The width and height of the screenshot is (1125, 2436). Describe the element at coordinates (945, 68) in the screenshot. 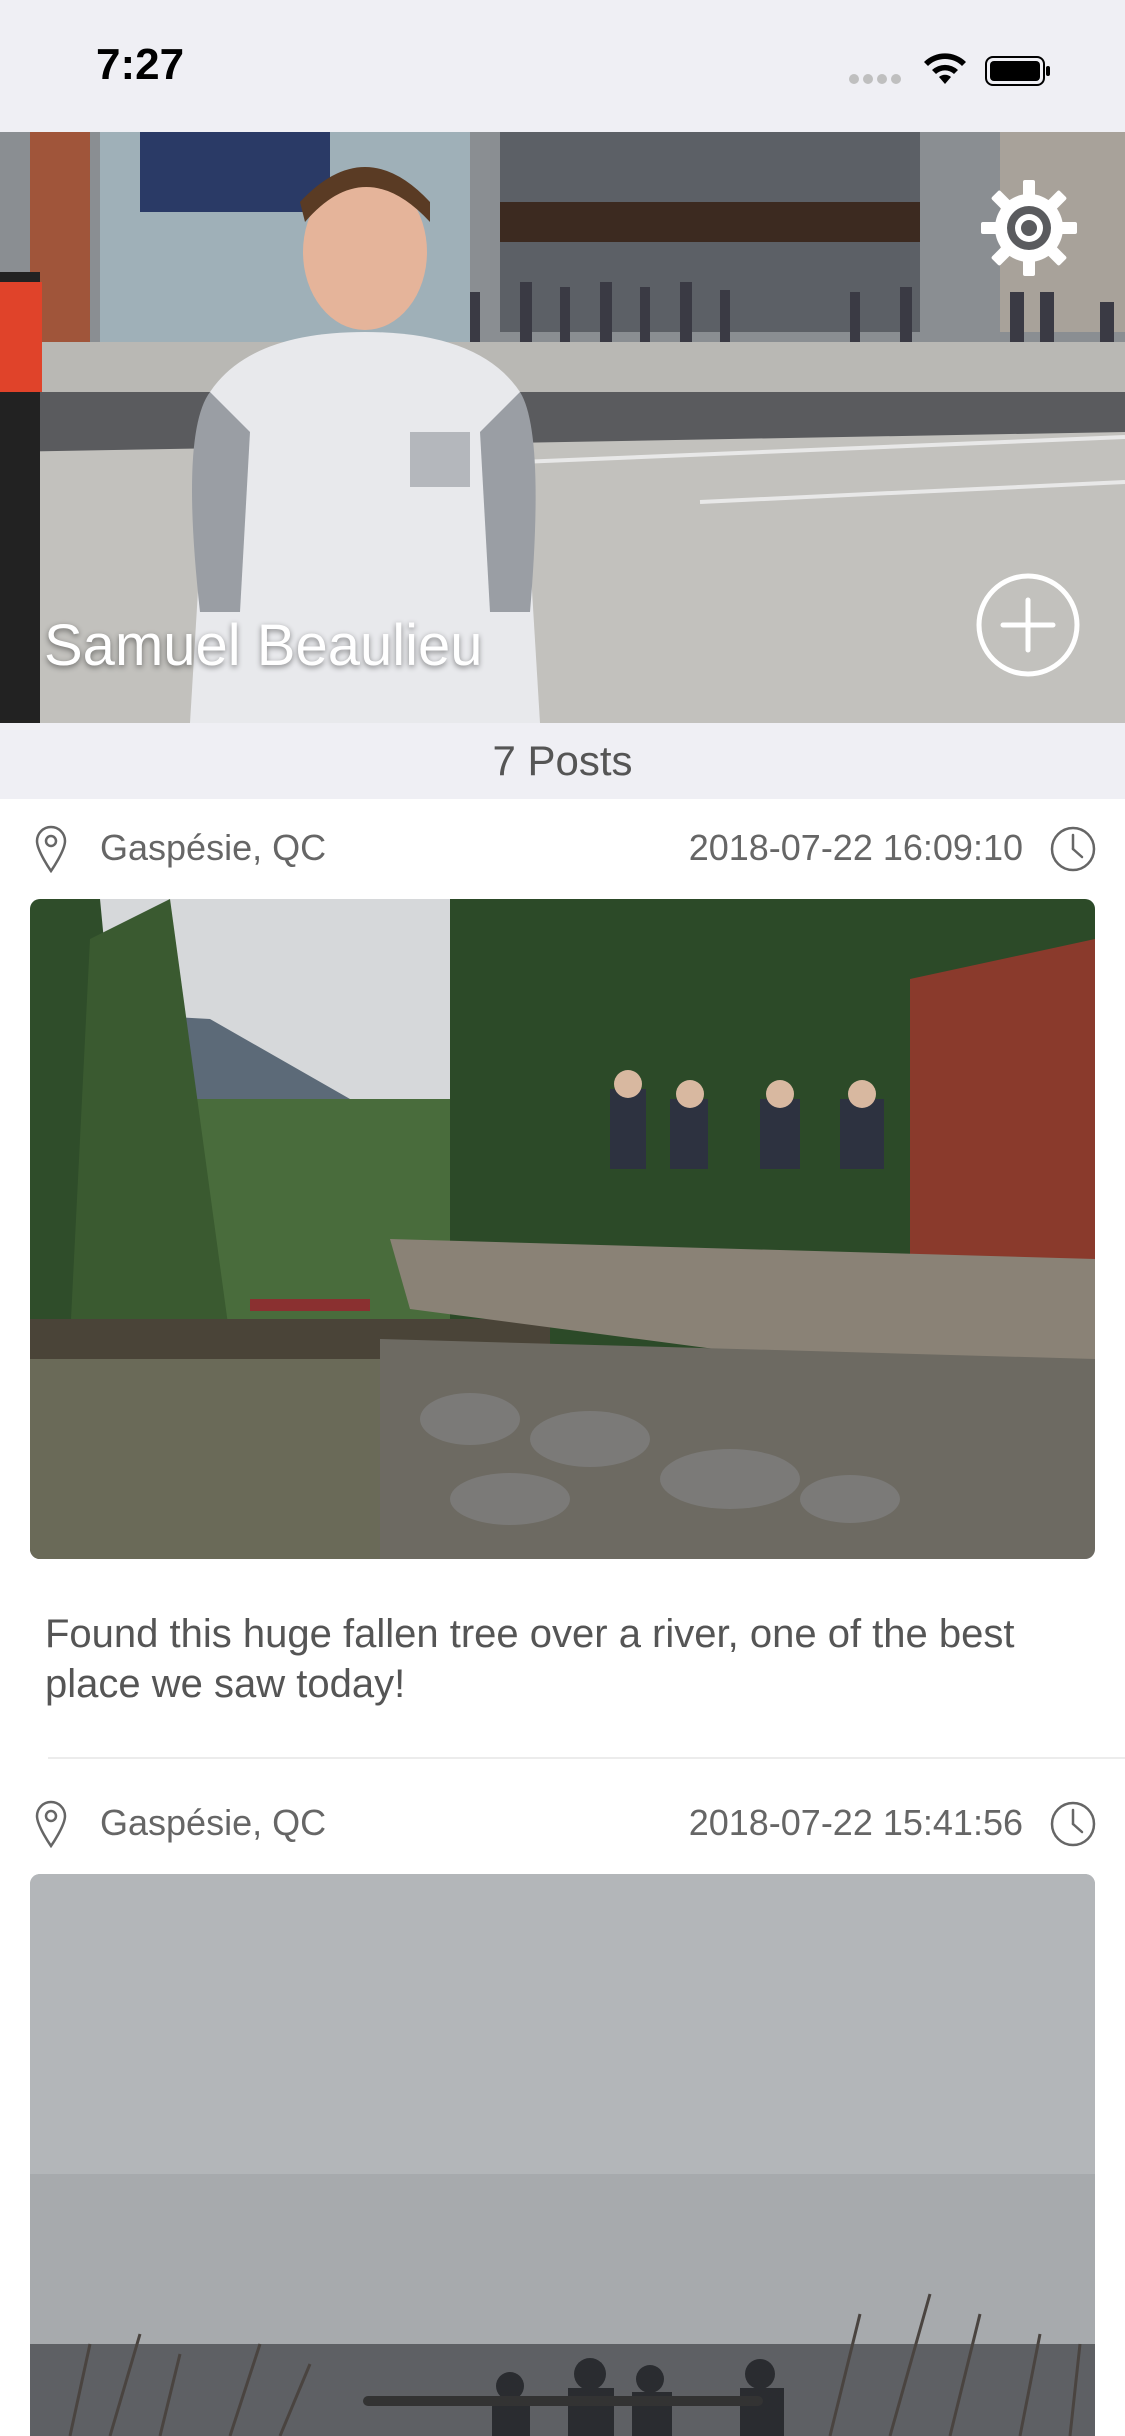

I see `wifi-icon` at that location.